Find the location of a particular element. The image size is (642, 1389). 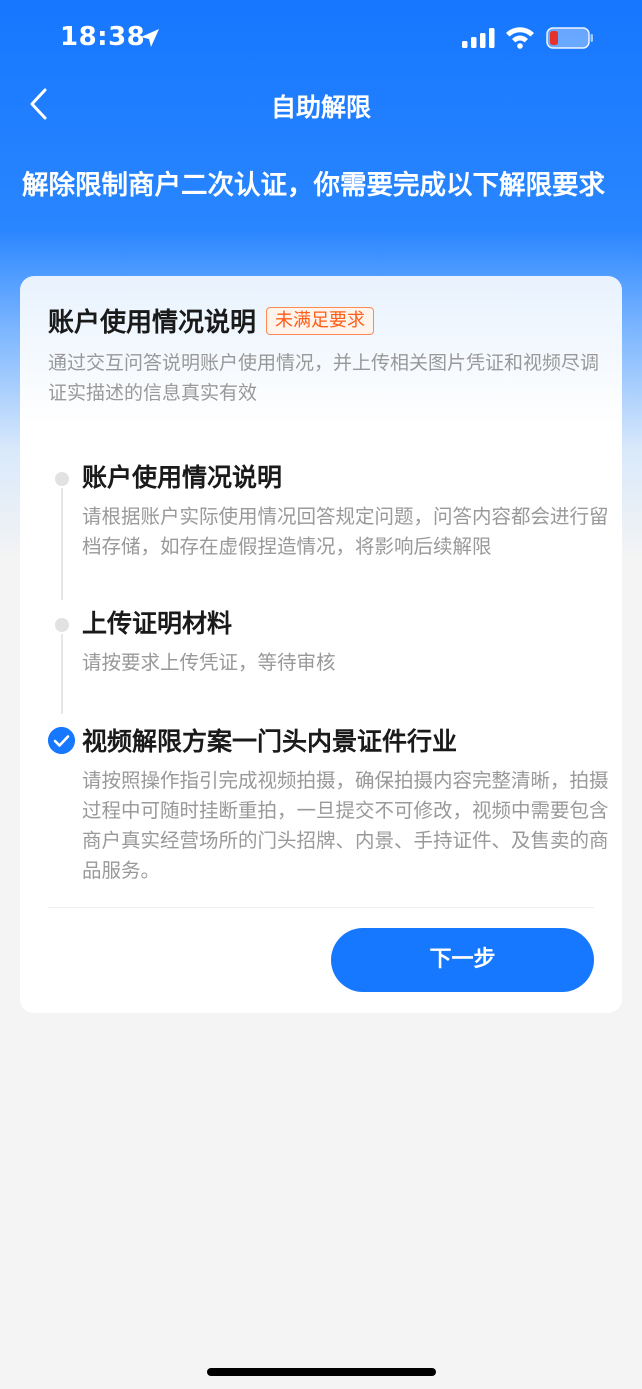

card-title-row: 账户使用情况说明 未满足要求 is located at coordinates (211, 320).